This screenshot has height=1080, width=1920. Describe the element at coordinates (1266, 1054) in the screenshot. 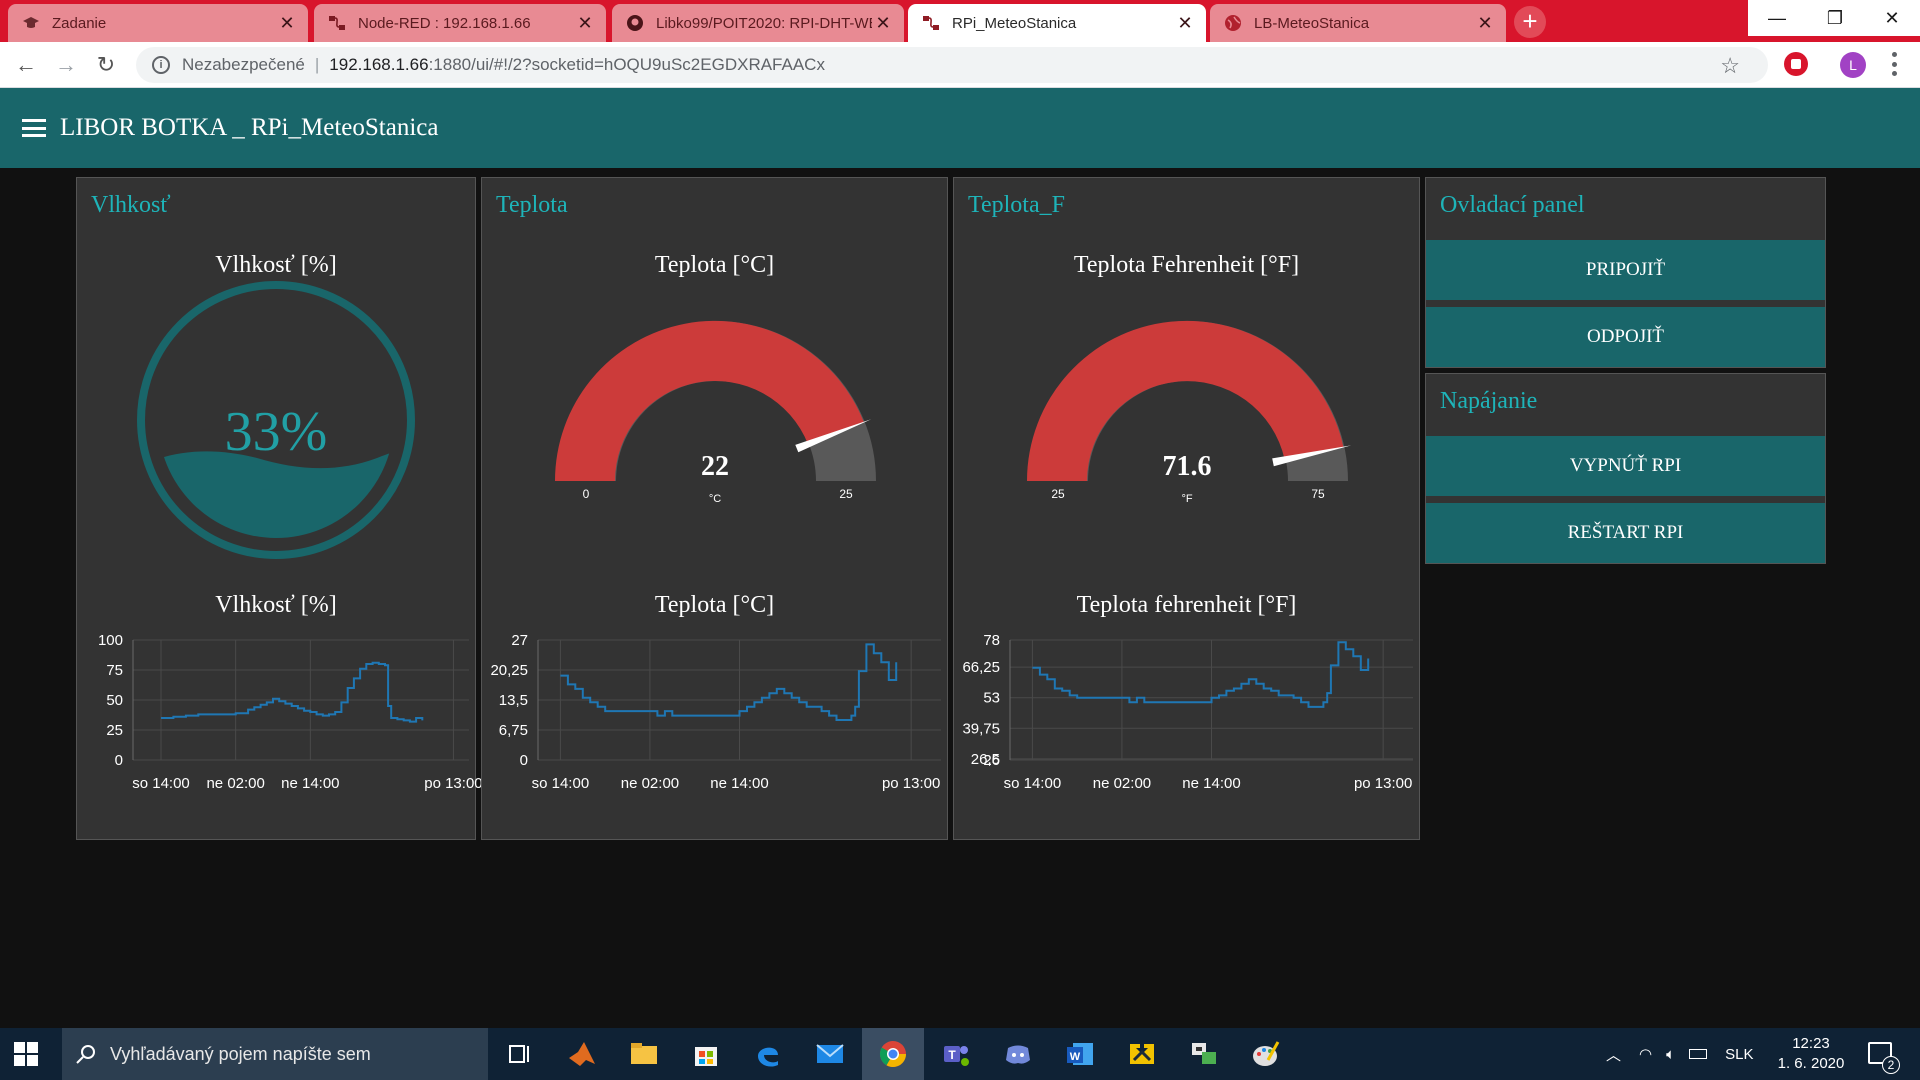

I see `paint-icon` at that location.